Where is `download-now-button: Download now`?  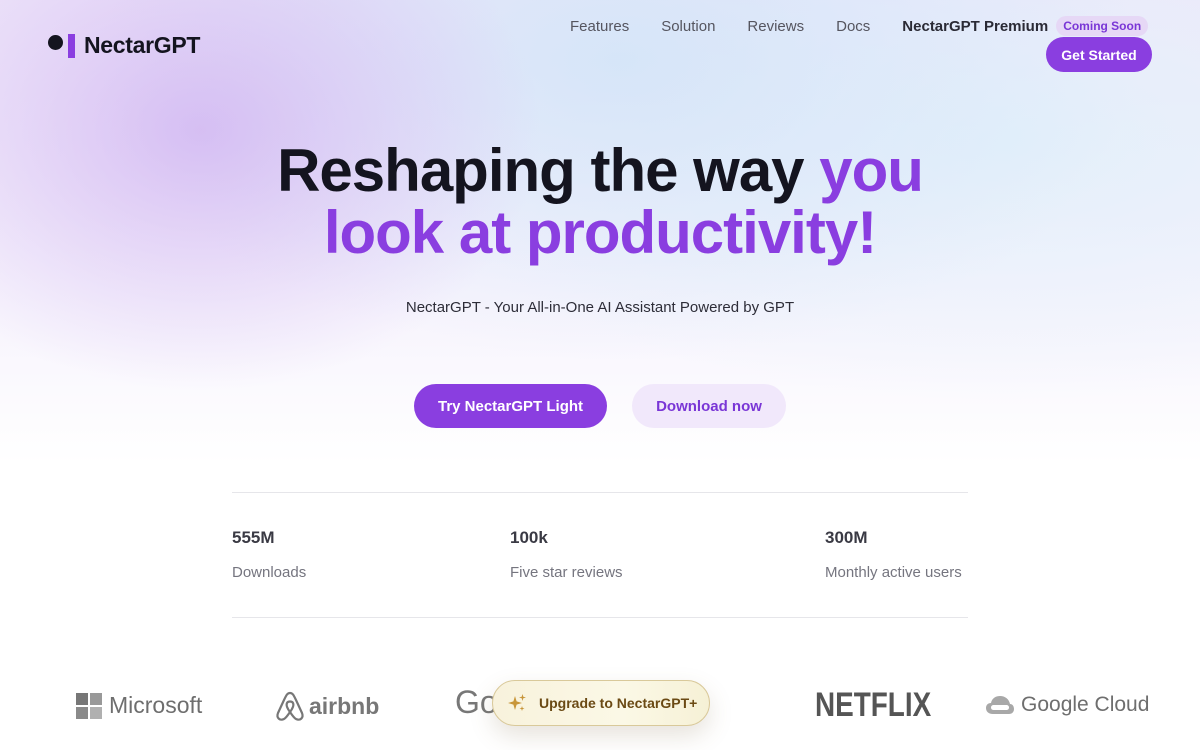 download-now-button: Download now is located at coordinates (709, 406).